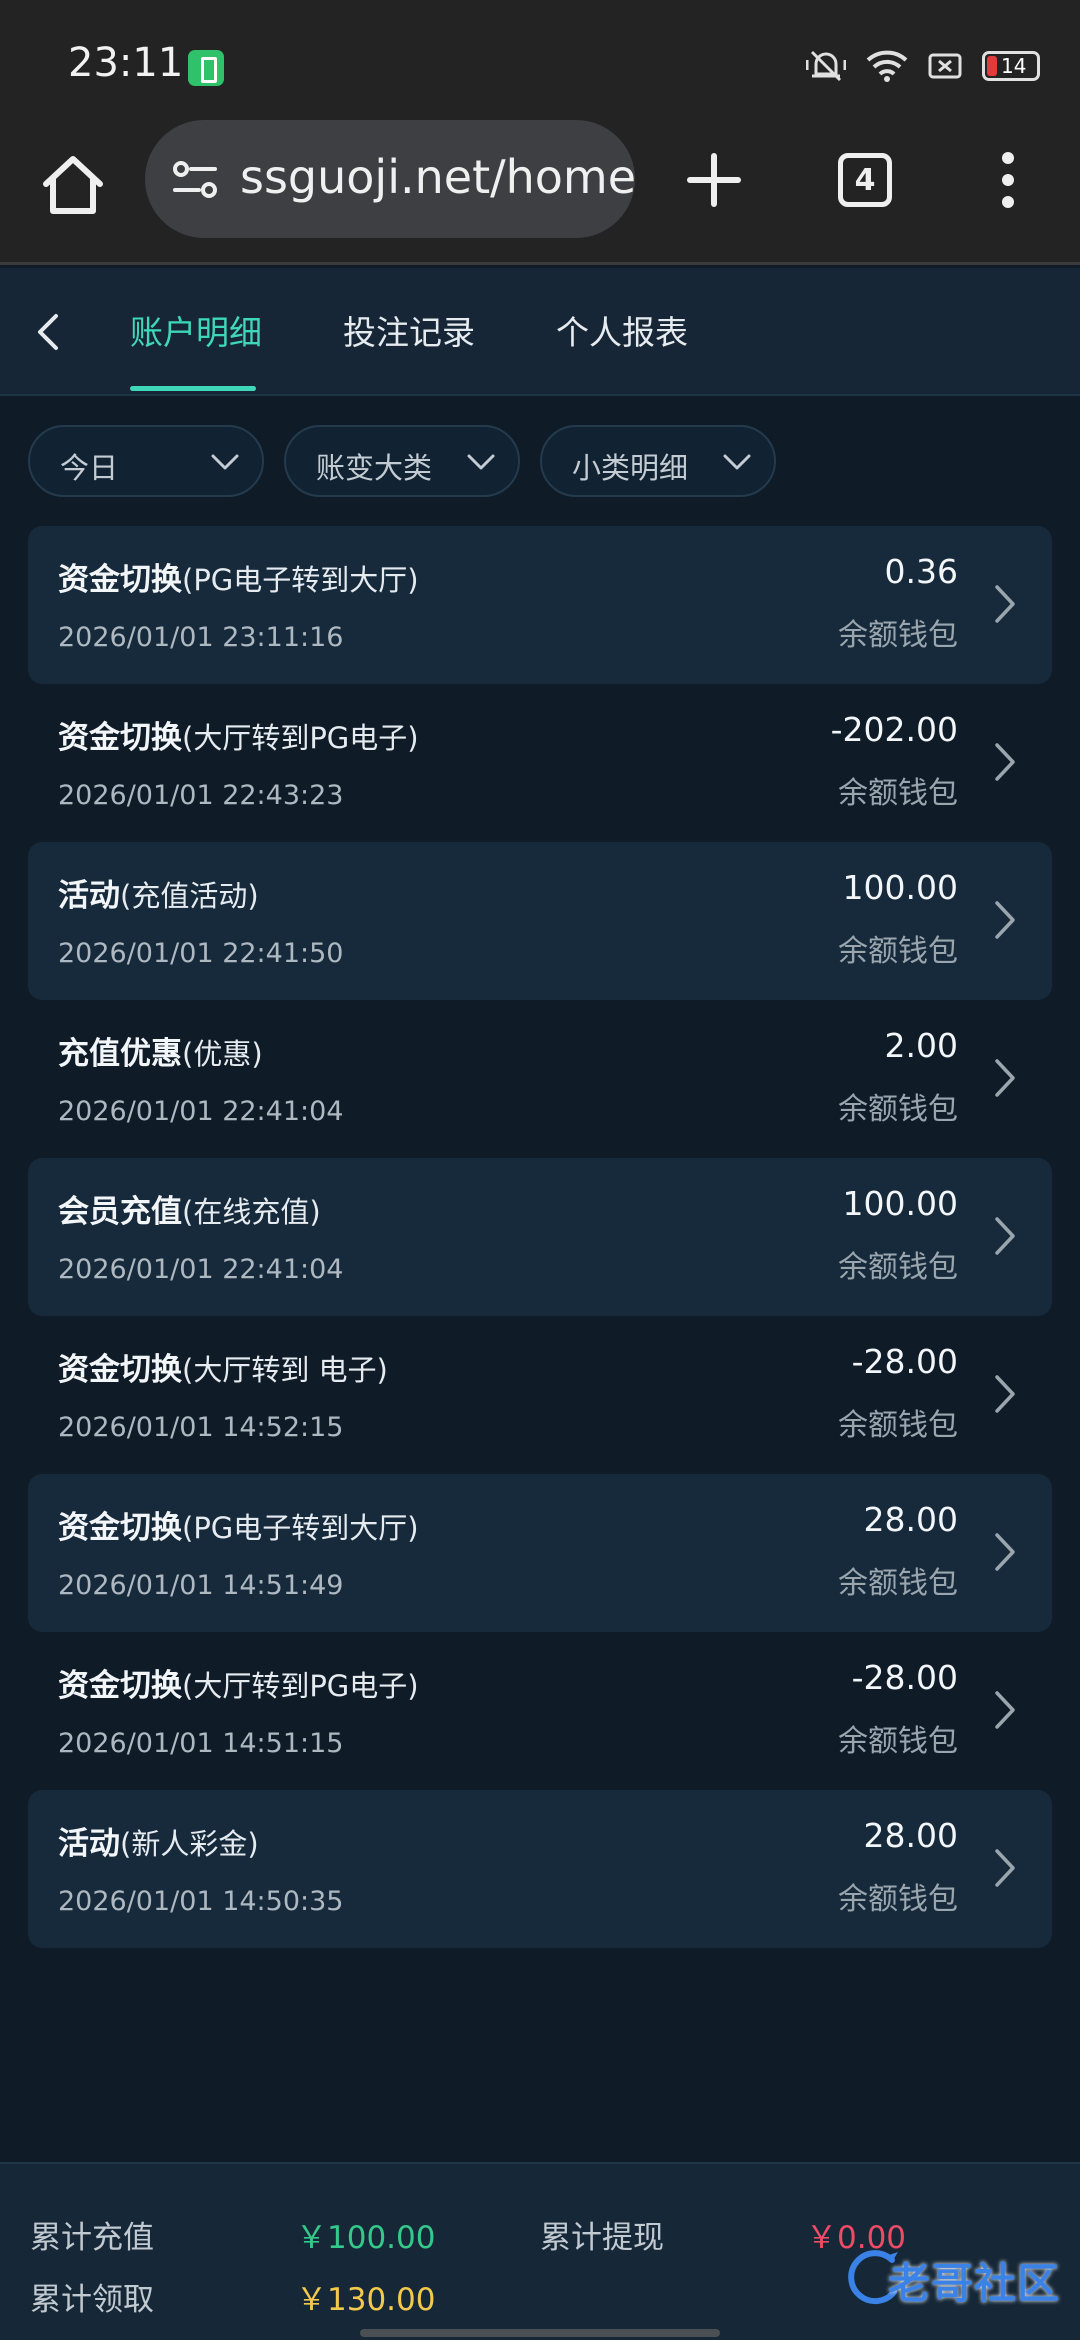 Image resolution: width=1080 pixels, height=2340 pixels. What do you see at coordinates (201, 1111) in the screenshot?
I see `transaction-time: 2026/01/01 22:41:04` at bounding box center [201, 1111].